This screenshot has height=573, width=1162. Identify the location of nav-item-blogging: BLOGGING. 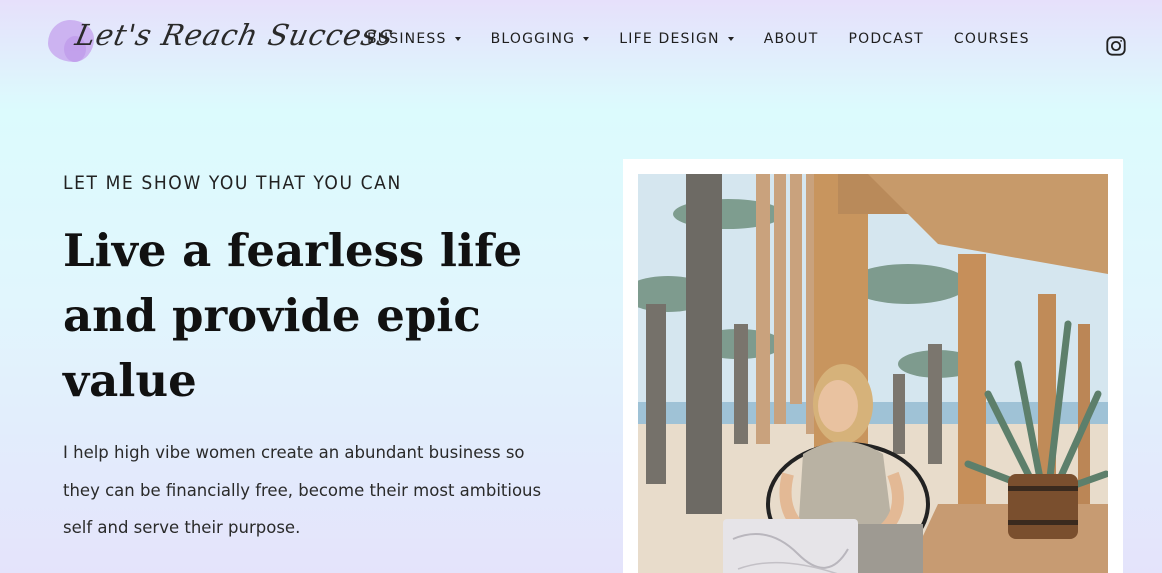
(540, 39).